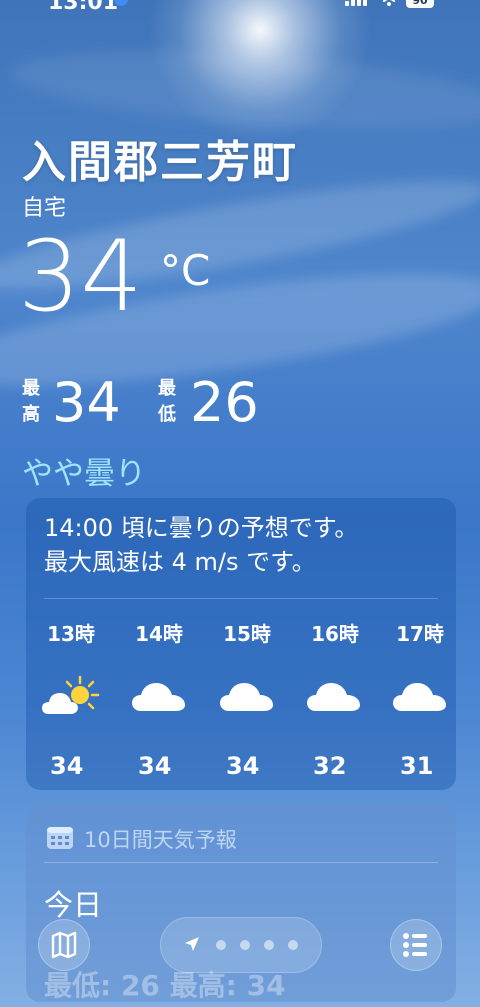 The image size is (480, 1007). What do you see at coordinates (160, 840) in the screenshot?
I see `forecast-title: 10日間天気予報` at bounding box center [160, 840].